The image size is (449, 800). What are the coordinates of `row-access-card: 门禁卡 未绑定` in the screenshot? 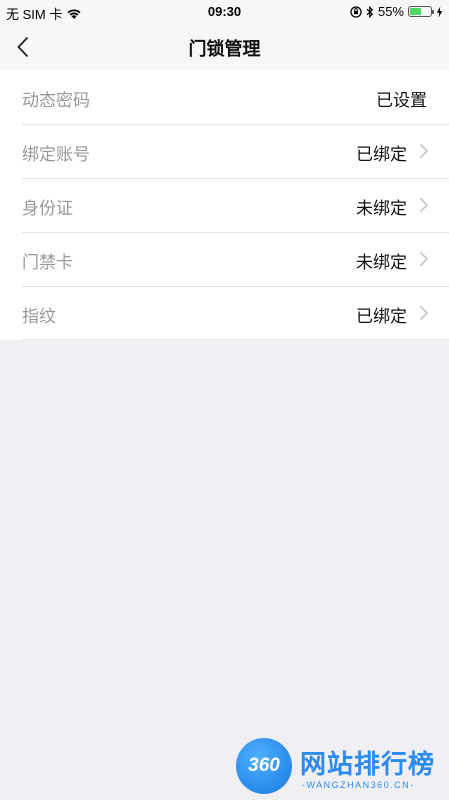 It's located at (224, 259).